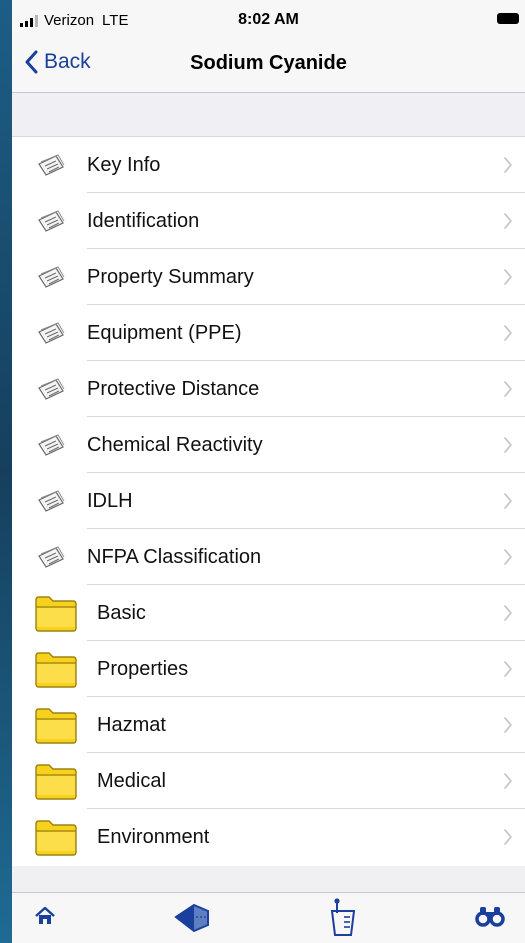 This screenshot has width=525, height=943. What do you see at coordinates (268, 879) in the screenshot?
I see `bottom-spacer` at bounding box center [268, 879].